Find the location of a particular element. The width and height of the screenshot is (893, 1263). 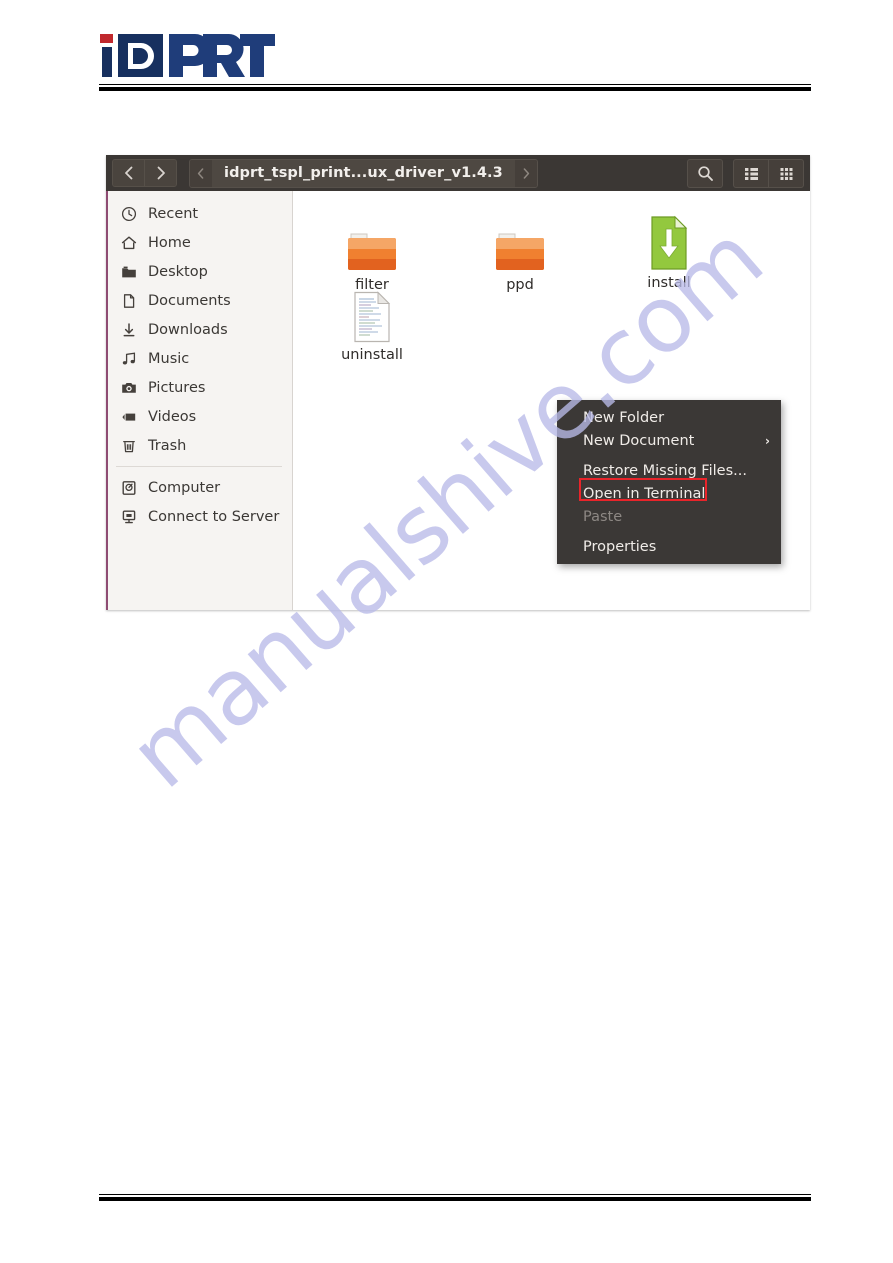

breadcrumb: idprt_tspl_print...ux_driver_v1.4.3 is located at coordinates (363, 173).